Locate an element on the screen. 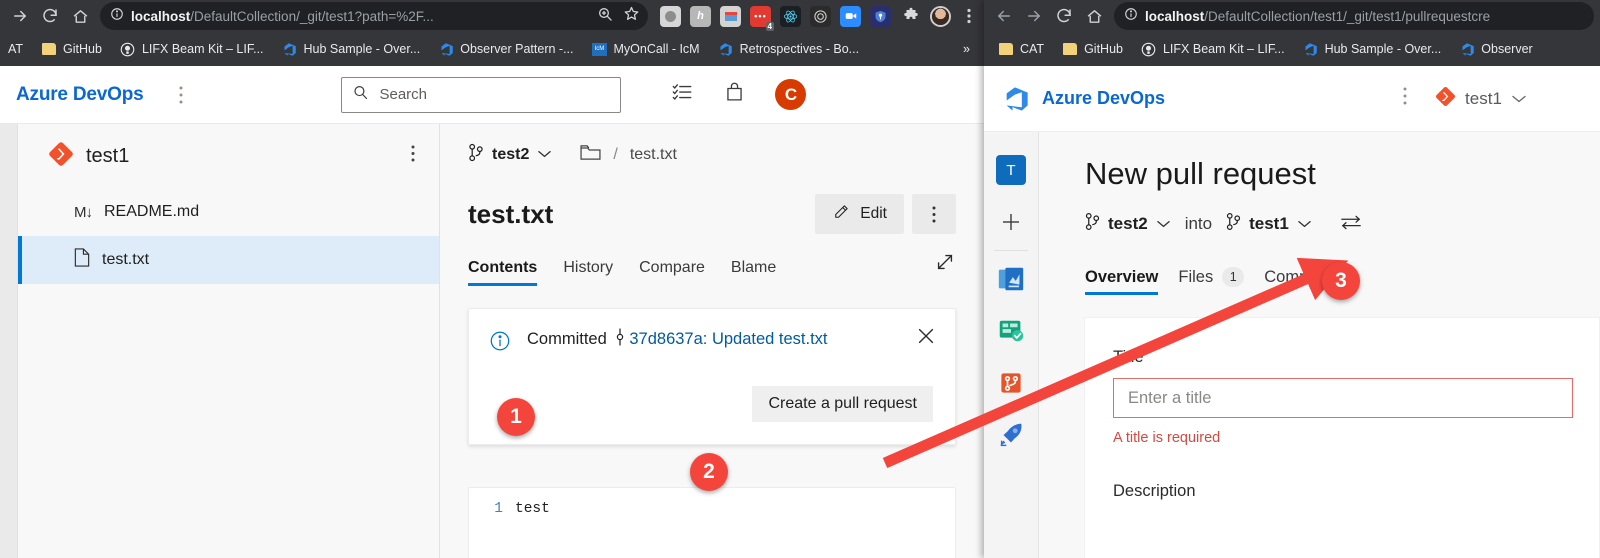 The width and height of the screenshot is (1600, 558). branch-icon is located at coordinates (476, 155).